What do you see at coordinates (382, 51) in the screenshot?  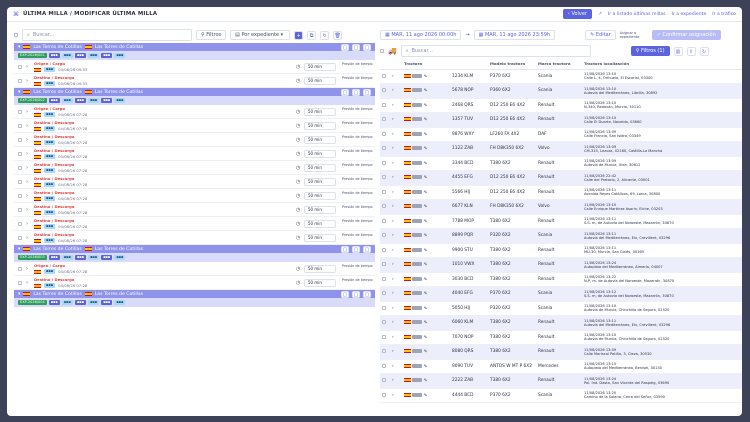 I see `select-all-checkbox-right` at bounding box center [382, 51].